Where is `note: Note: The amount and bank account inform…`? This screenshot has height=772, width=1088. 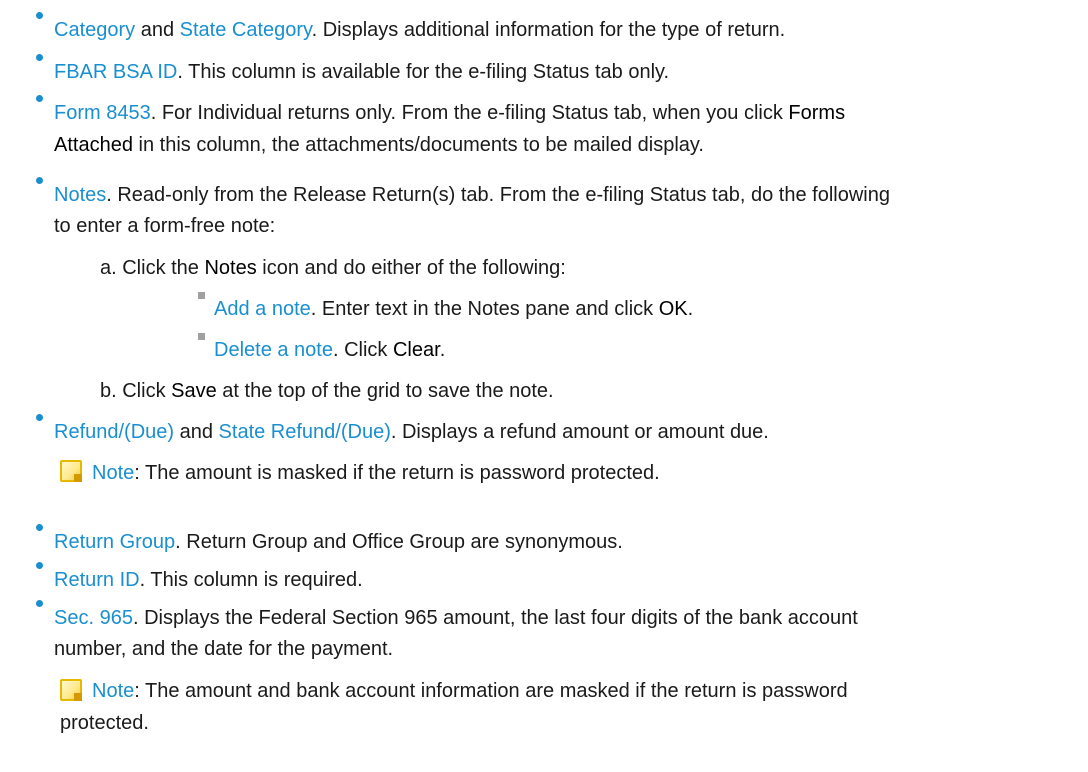 note: Note: The amount and bank account inform… is located at coordinates (470, 691).